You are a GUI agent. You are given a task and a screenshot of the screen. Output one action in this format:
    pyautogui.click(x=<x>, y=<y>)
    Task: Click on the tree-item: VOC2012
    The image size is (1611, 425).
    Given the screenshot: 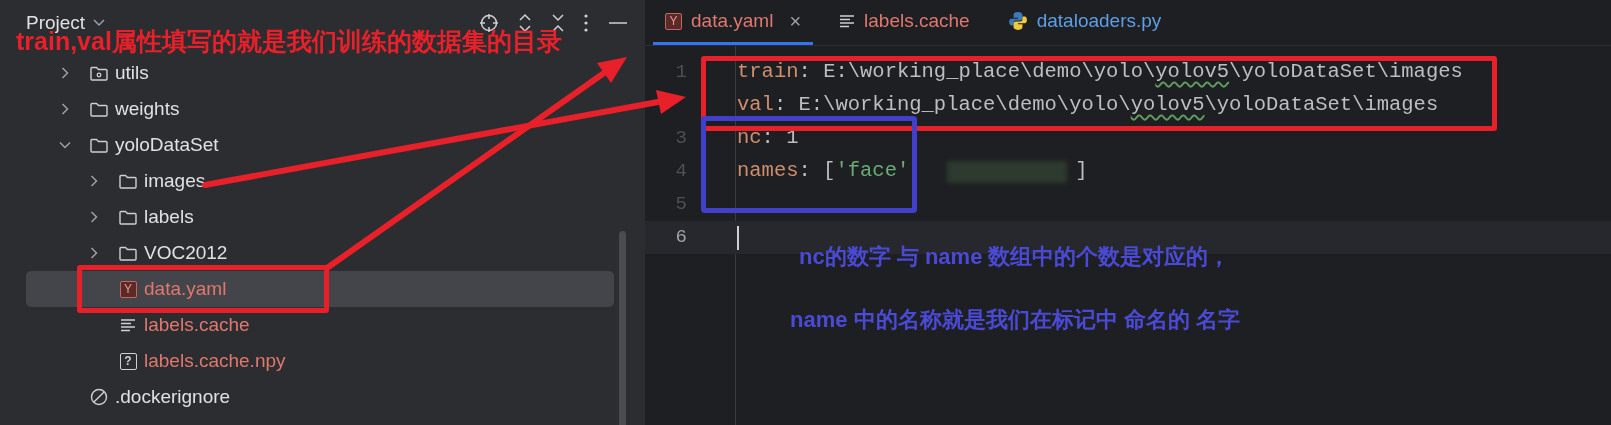 What is the action you would take?
    pyautogui.click(x=130, y=253)
    